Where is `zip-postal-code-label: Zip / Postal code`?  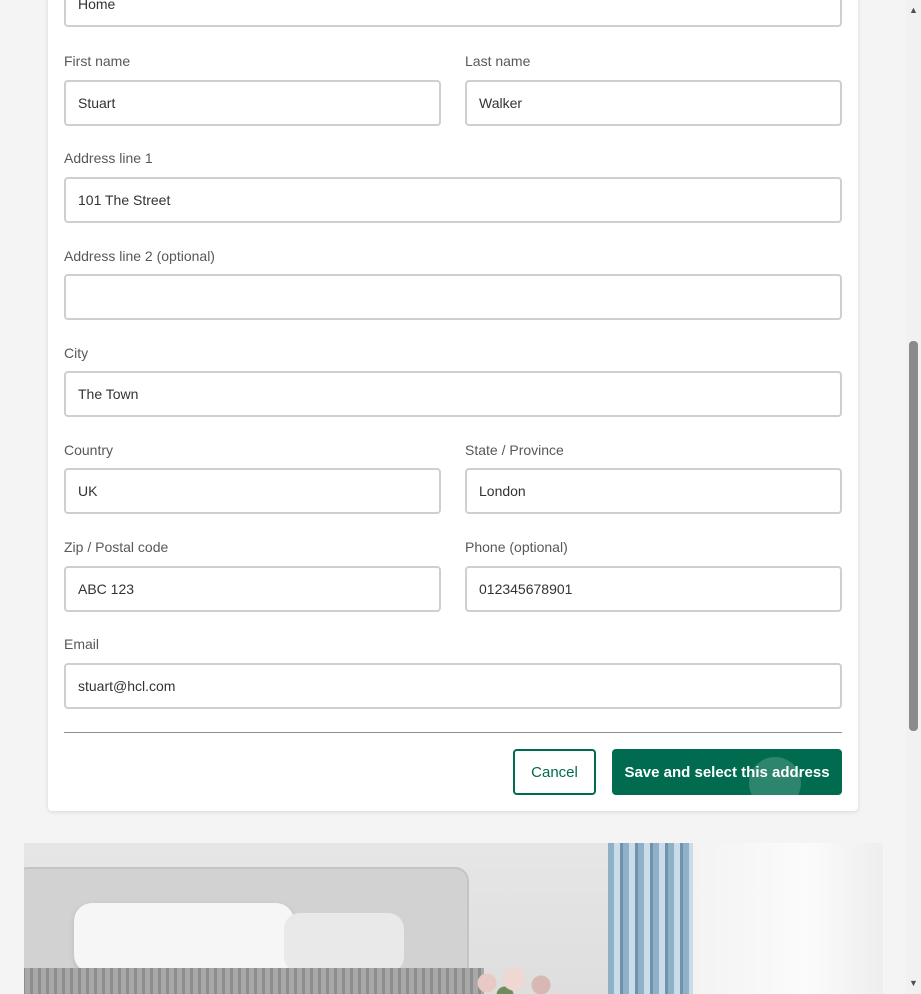
zip-postal-code-label: Zip / Postal code is located at coordinates (116, 547).